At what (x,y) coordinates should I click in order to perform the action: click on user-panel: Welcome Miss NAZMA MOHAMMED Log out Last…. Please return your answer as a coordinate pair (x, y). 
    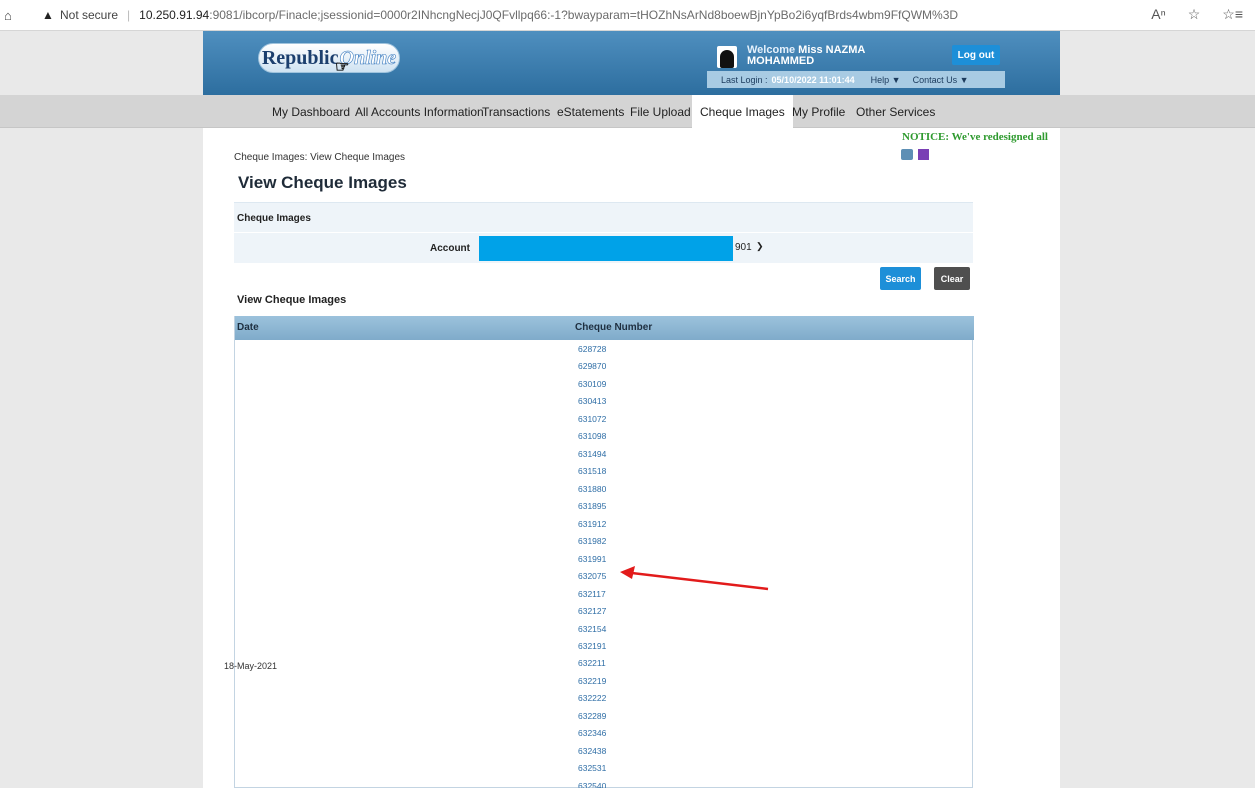
    Looking at the image, I should click on (856, 66).